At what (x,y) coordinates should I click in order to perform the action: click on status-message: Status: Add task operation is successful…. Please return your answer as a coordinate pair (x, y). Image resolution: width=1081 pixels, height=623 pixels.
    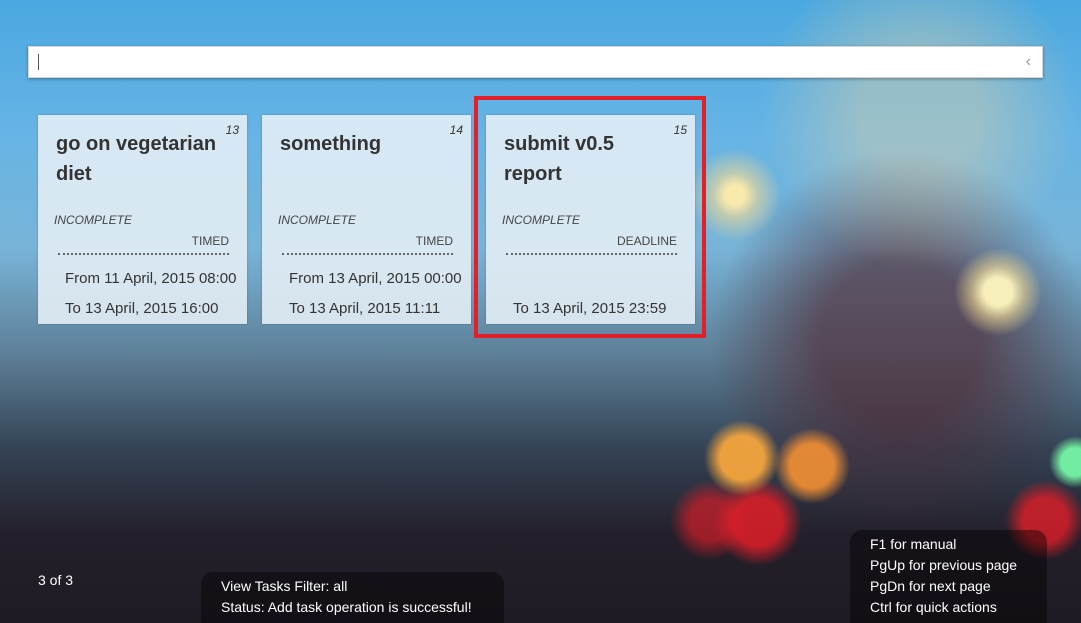
    Looking at the image, I should click on (346, 607).